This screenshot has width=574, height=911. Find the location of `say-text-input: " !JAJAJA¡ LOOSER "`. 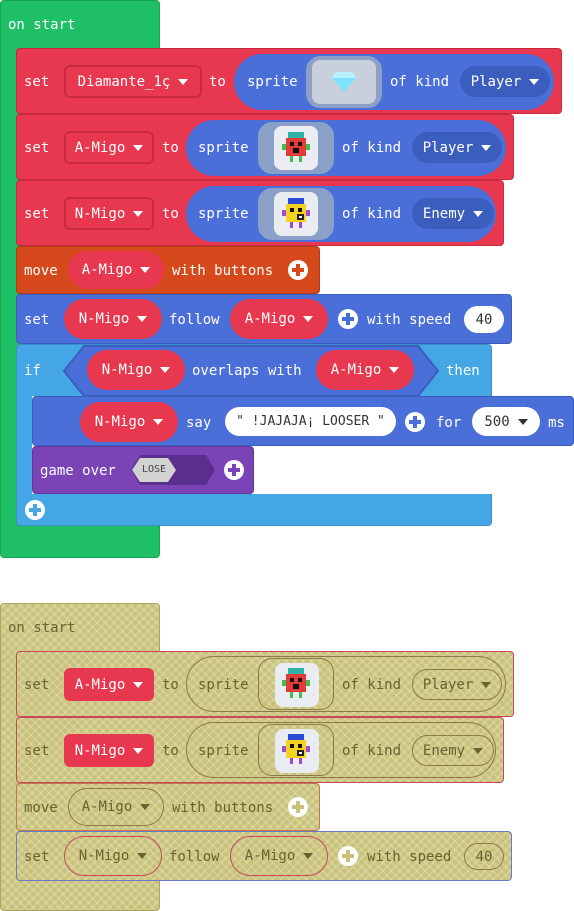

say-text-input: " !JAJAJA¡ LOOSER " is located at coordinates (310, 421).